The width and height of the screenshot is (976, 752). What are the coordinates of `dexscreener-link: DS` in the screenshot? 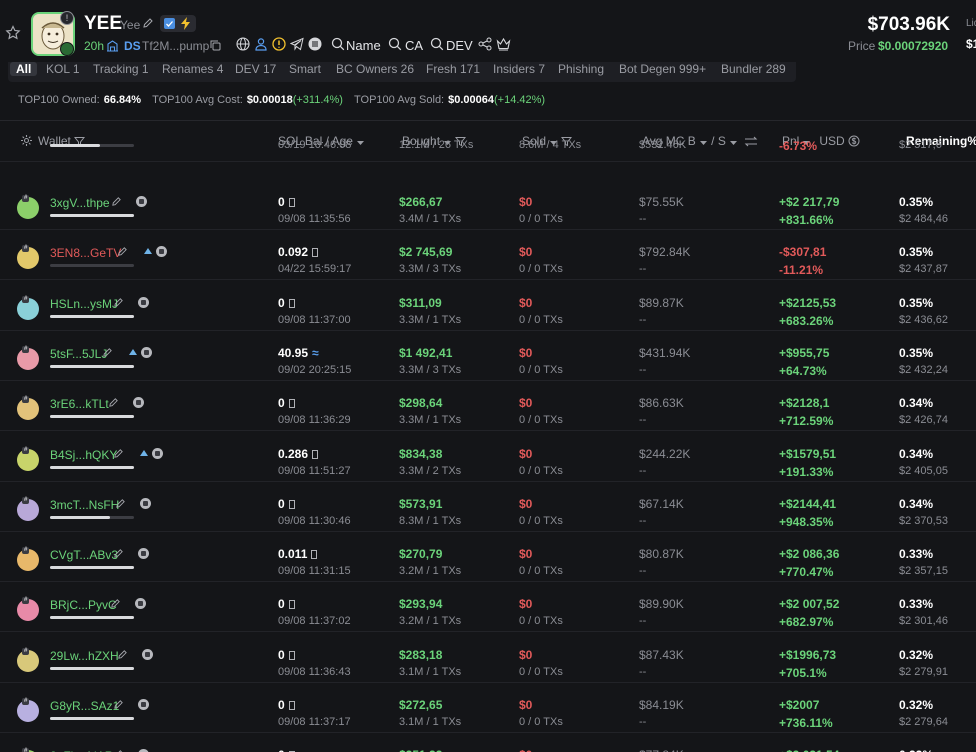 It's located at (132, 46).